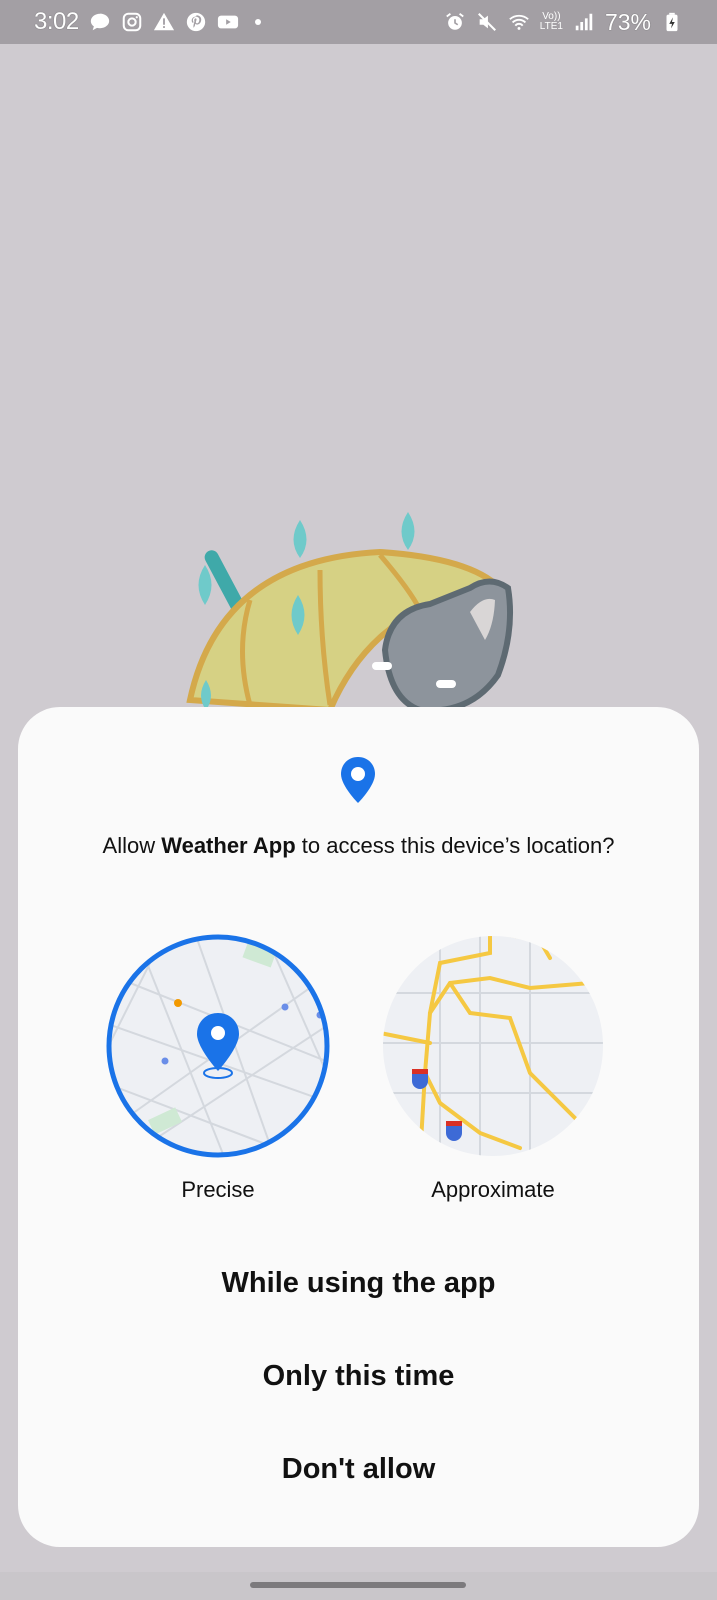 The image size is (717, 1600). Describe the element at coordinates (196, 22) in the screenshot. I see `pinterest-icon` at that location.